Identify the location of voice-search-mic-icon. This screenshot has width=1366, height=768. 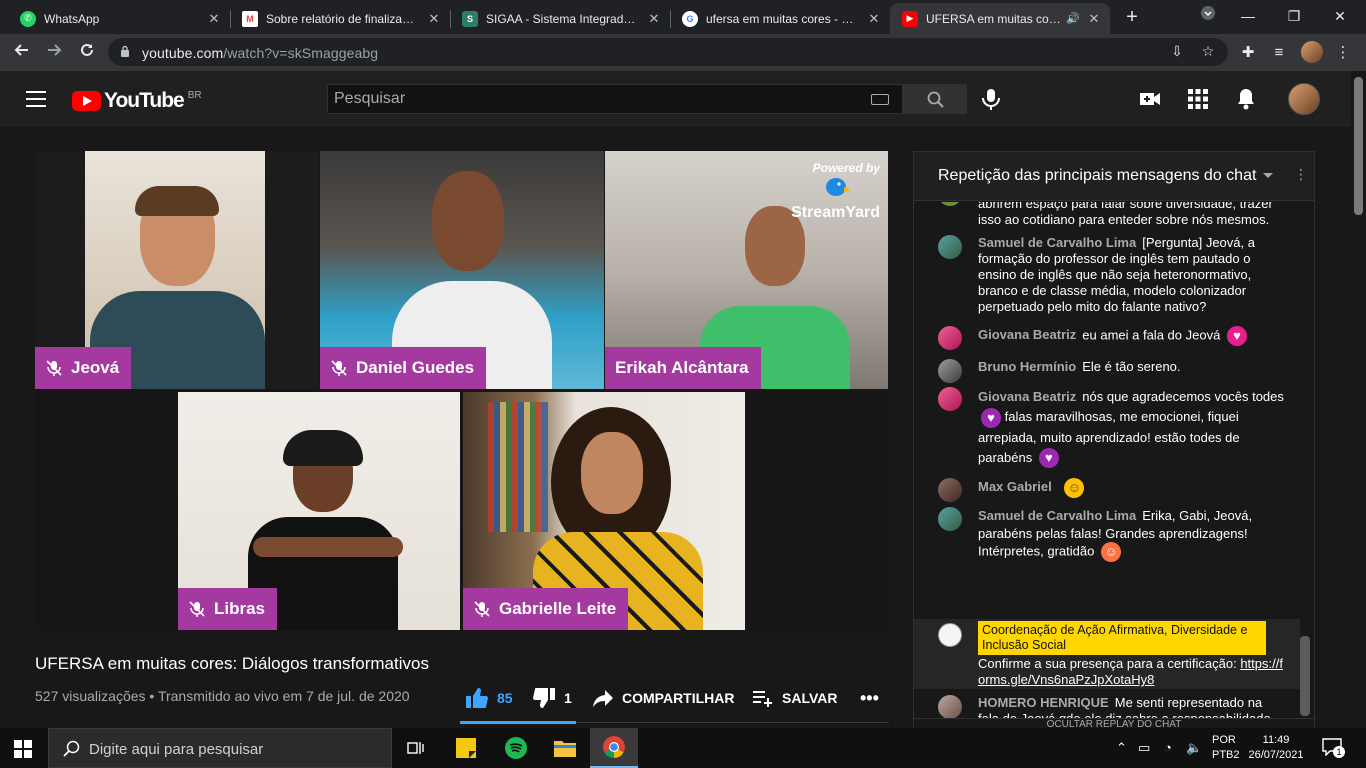
(991, 99).